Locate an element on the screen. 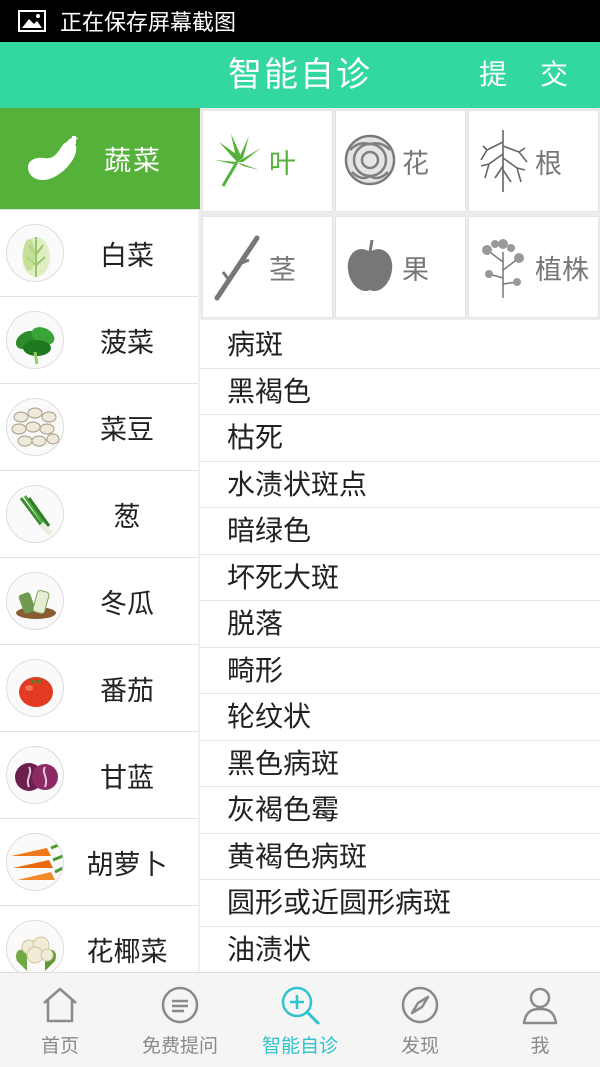 This screenshot has height=1067, width=600. plant-part-root: 根 is located at coordinates (533, 161).